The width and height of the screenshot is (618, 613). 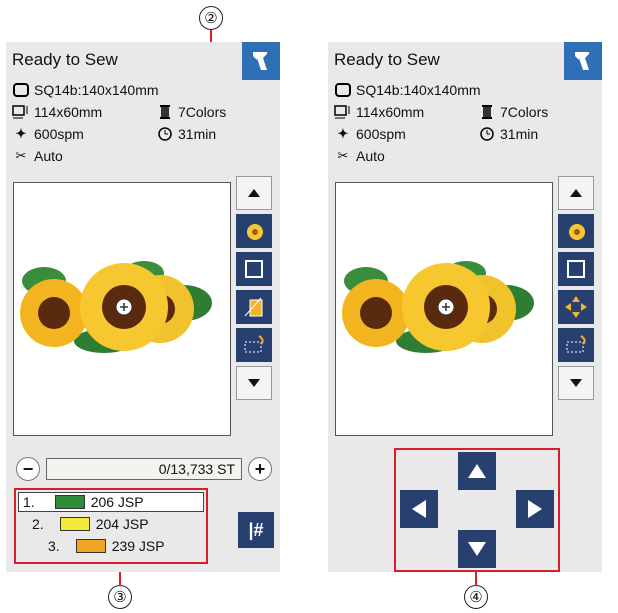 I want to click on arrow-right-icon, so click(x=535, y=509).